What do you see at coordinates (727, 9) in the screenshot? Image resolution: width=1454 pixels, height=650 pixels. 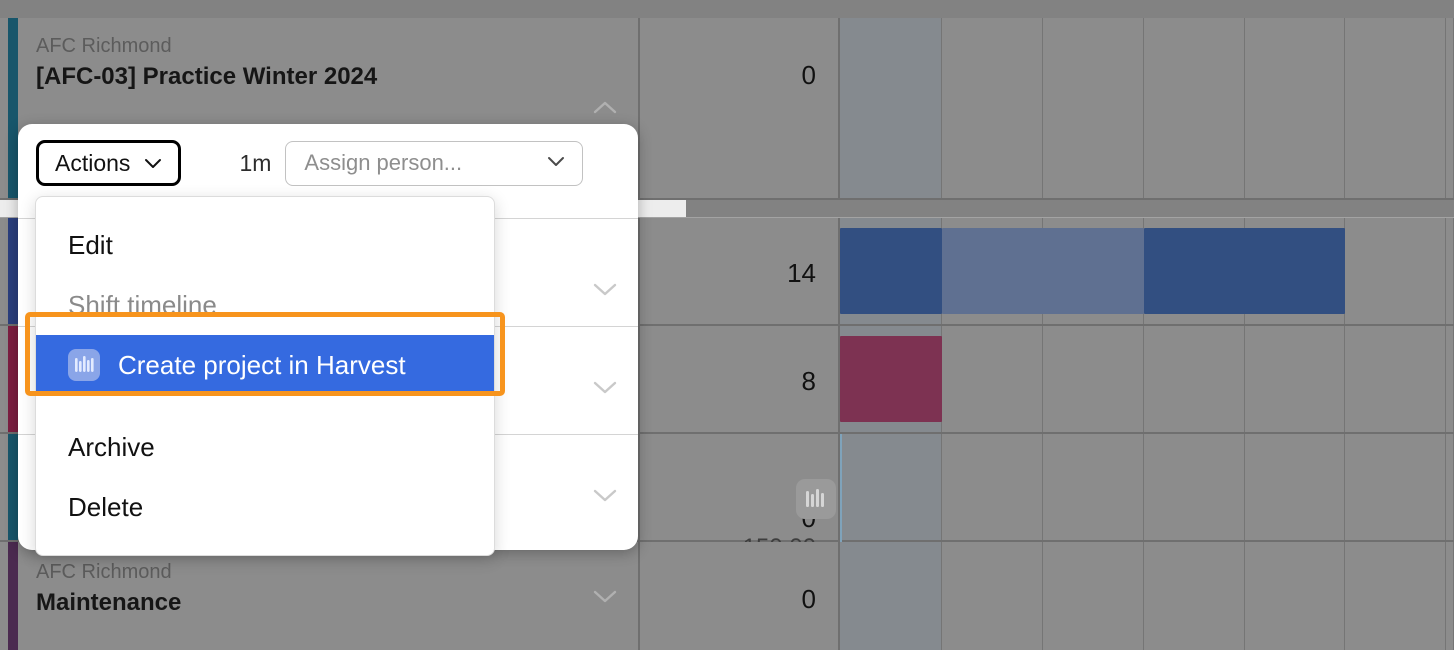 I see `grid-top-strip` at bounding box center [727, 9].